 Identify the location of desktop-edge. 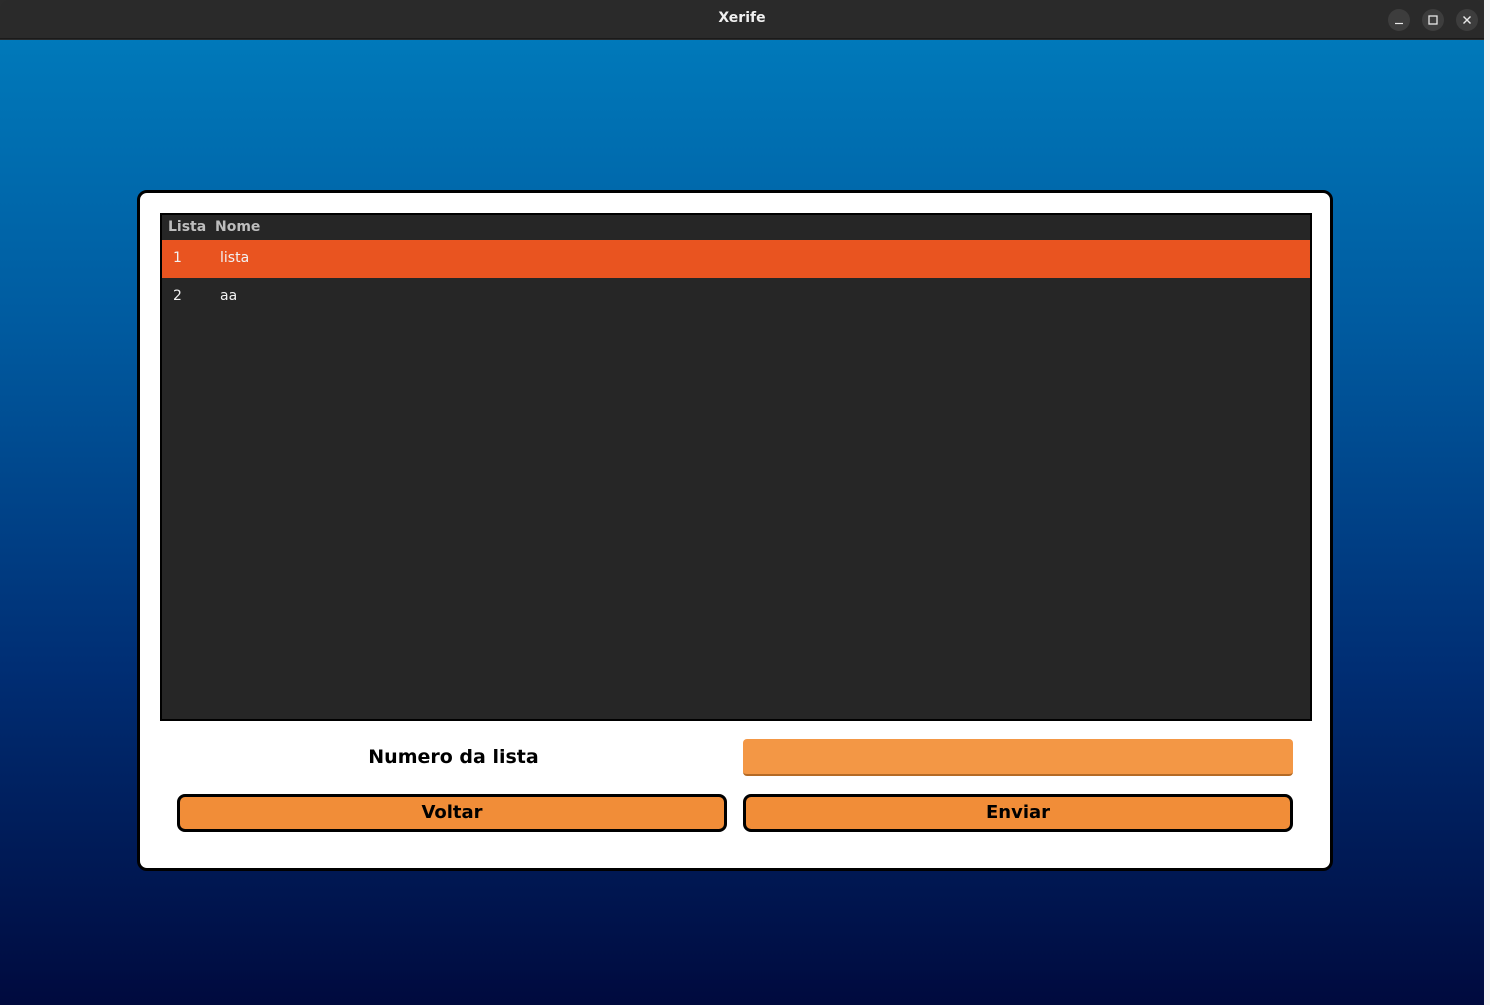
(1487, 502).